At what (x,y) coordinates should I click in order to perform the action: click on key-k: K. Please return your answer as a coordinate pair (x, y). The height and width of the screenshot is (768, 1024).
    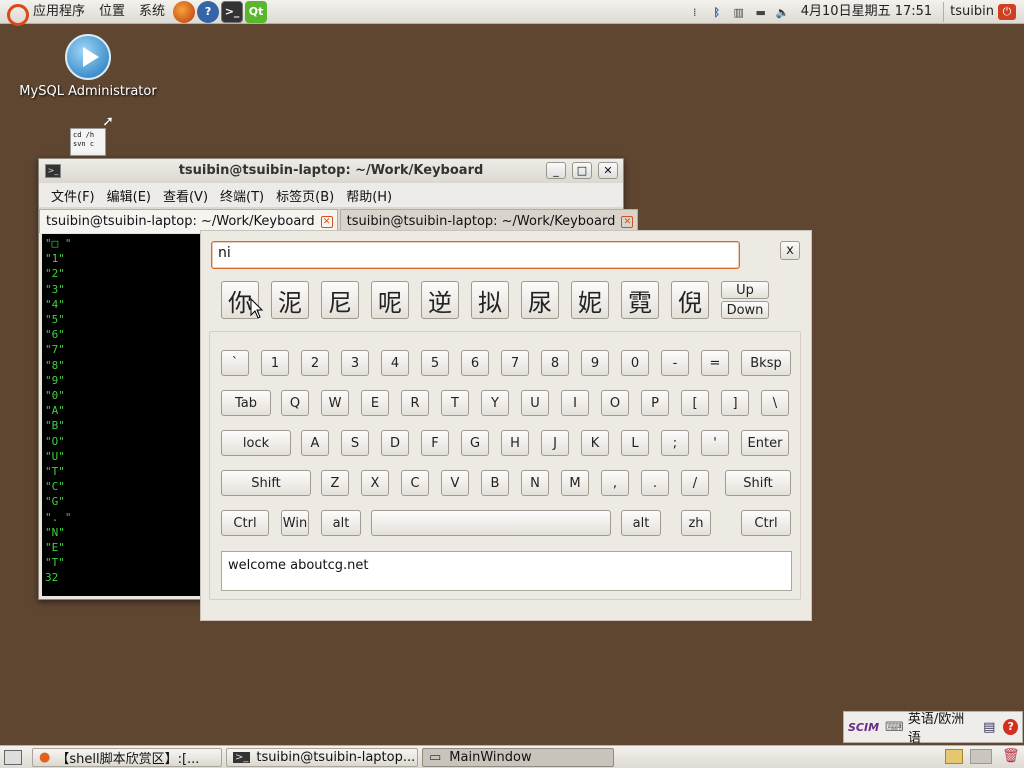
    Looking at the image, I should click on (595, 443).